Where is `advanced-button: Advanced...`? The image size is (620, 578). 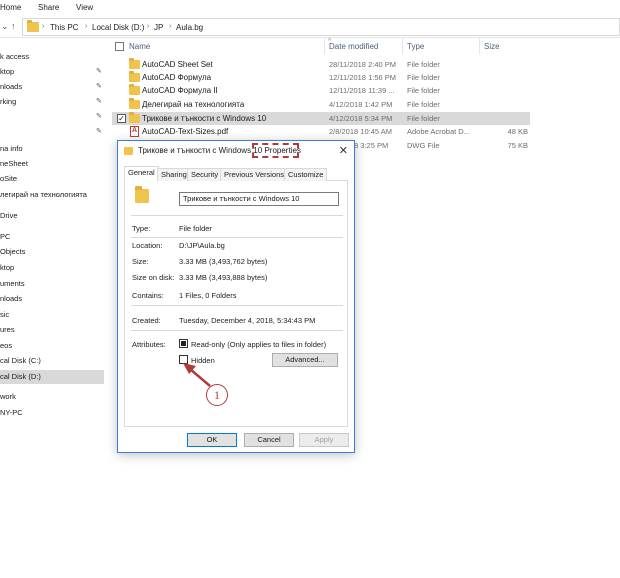 advanced-button: Advanced... is located at coordinates (305, 360).